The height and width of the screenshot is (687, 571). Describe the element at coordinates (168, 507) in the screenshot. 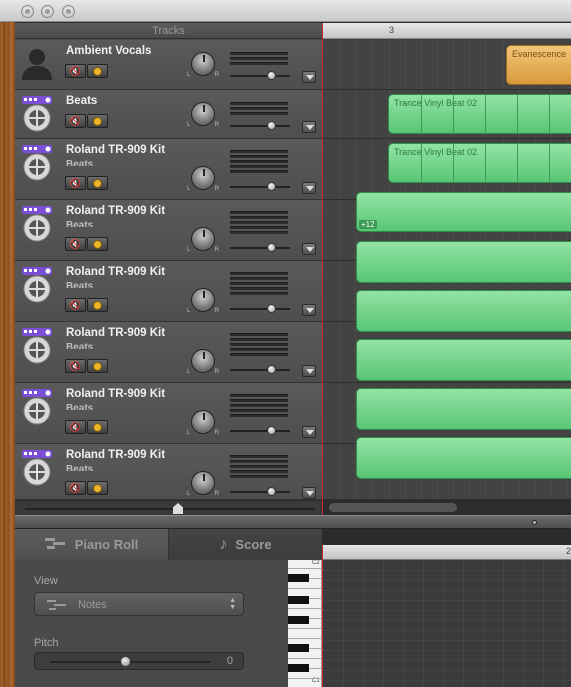

I see `track-zoom-slider` at that location.